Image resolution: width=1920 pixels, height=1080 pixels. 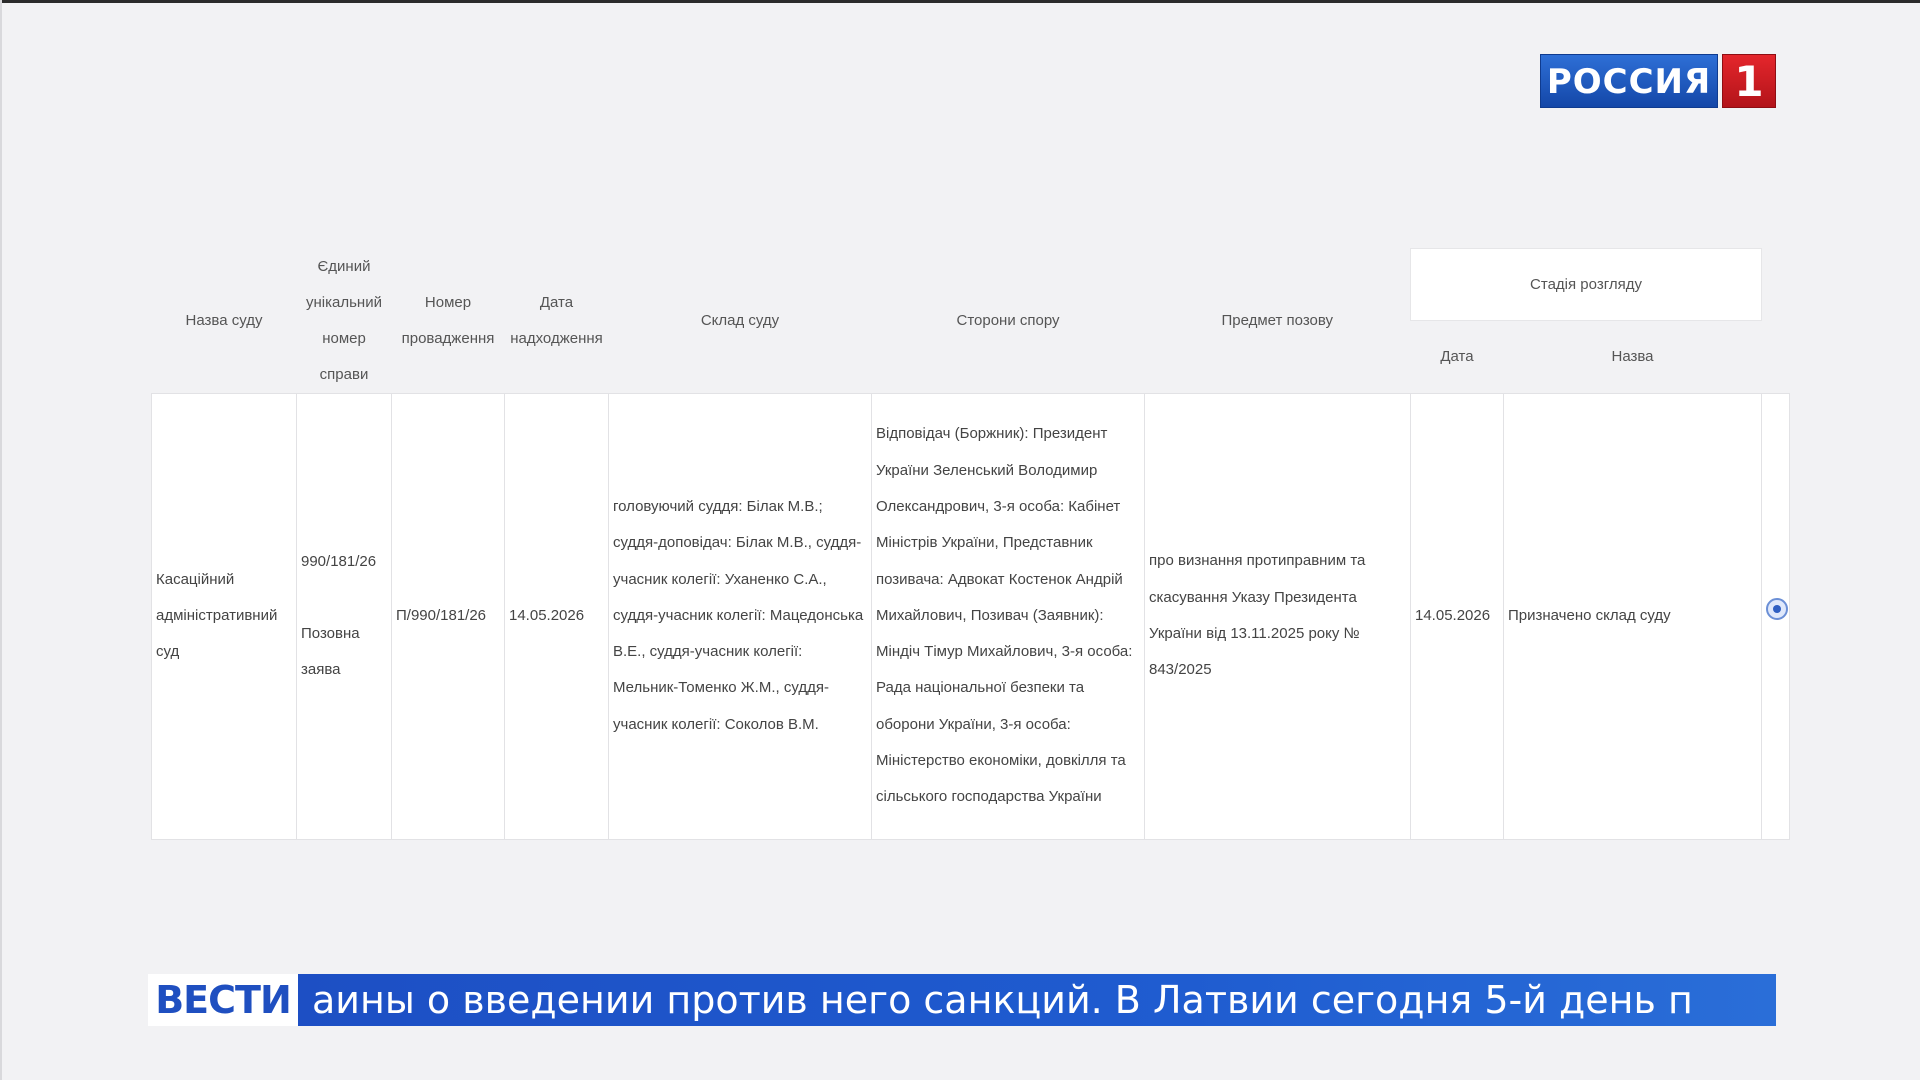 I want to click on channel-logo: РОССИЯ 1, so click(x=1658, y=81).